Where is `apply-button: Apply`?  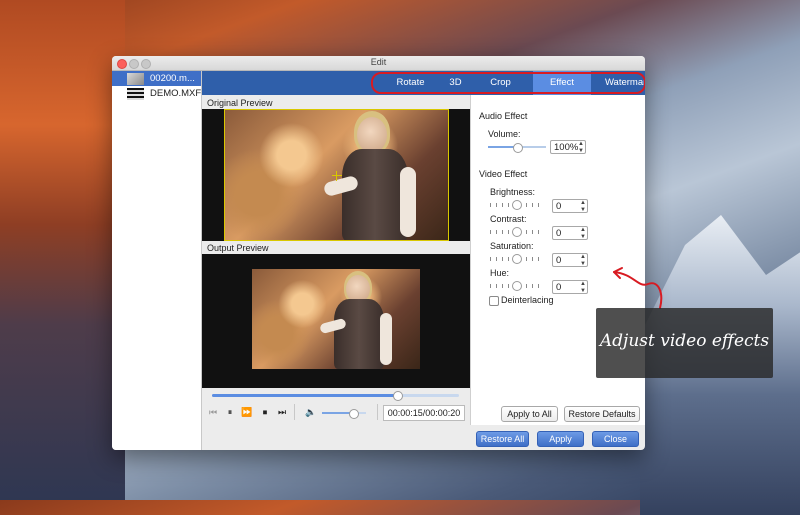 apply-button: Apply is located at coordinates (560, 439).